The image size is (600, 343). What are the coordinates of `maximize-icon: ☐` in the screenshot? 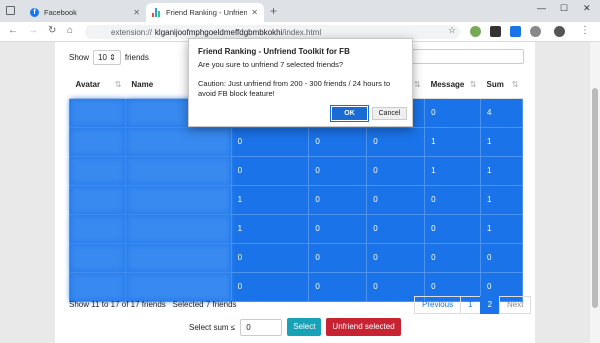 It's located at (564, 8).